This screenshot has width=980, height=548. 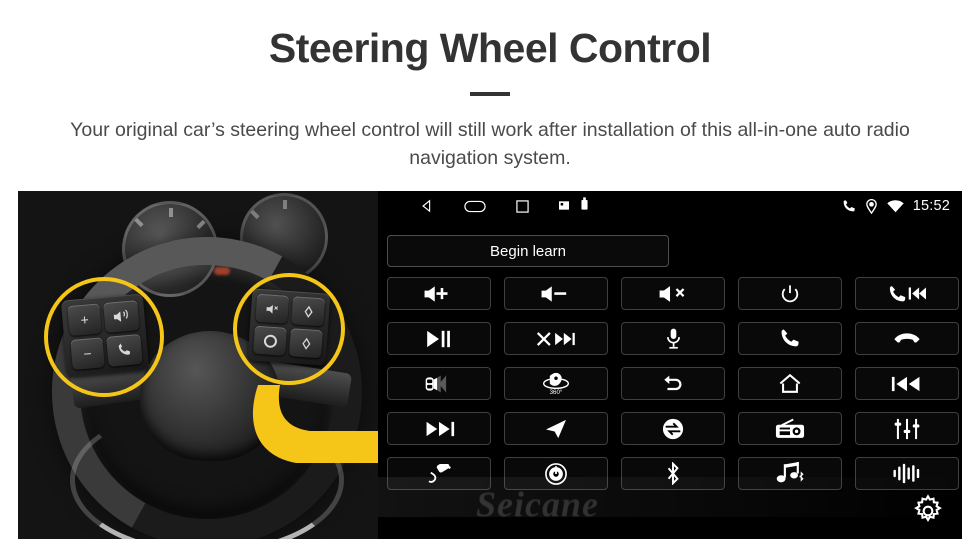 What do you see at coordinates (556, 428) in the screenshot?
I see `swc-button-navigation` at bounding box center [556, 428].